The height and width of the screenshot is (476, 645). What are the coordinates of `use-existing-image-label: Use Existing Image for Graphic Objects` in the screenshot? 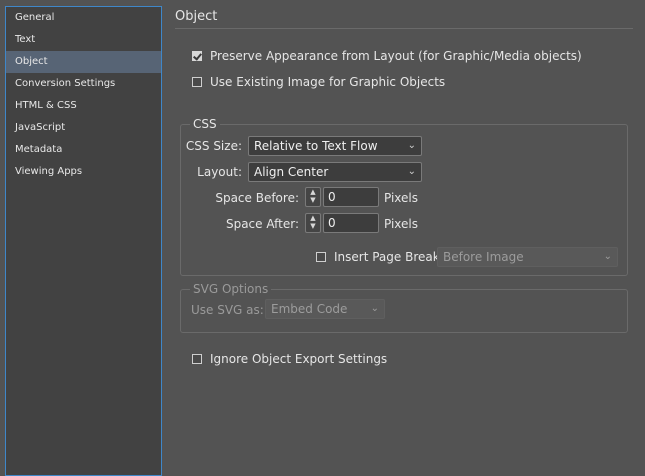 It's located at (328, 82).